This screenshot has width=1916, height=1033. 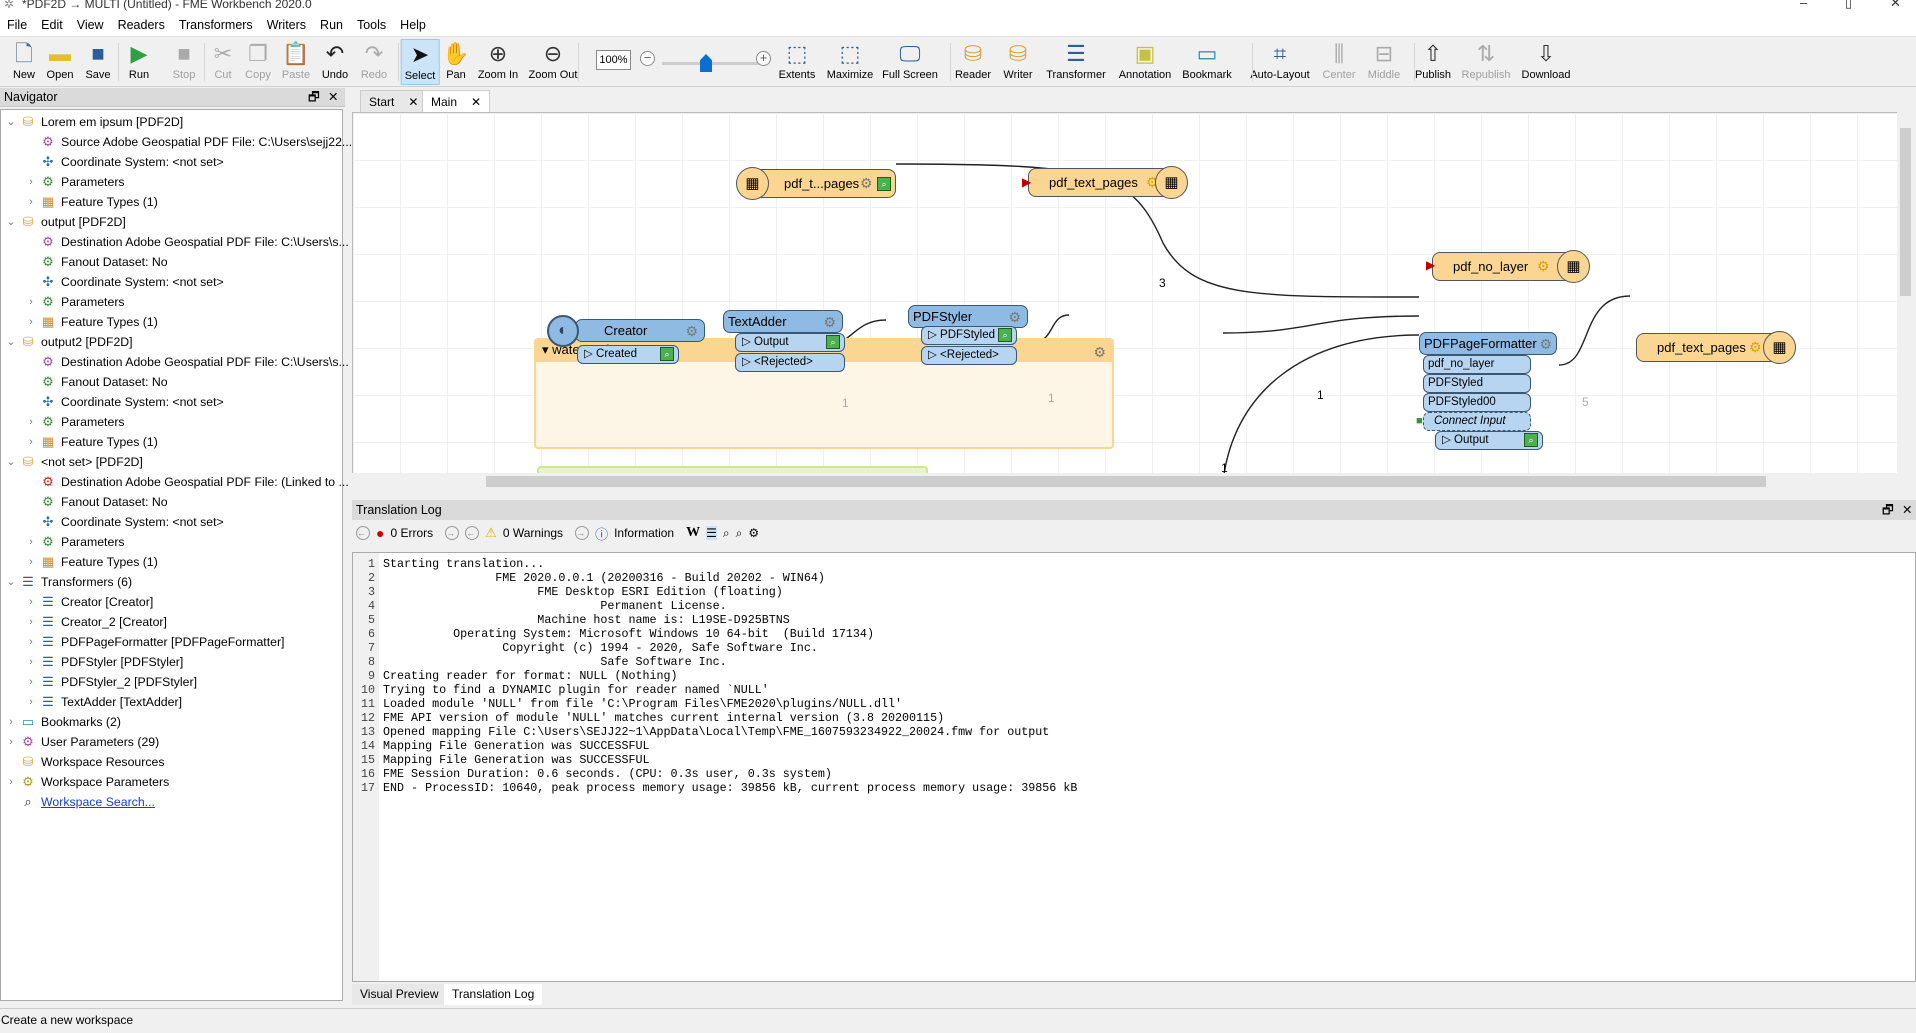 What do you see at coordinates (1477, 383) in the screenshot?
I see `port-input-pdfstyled: PDFStyled` at bounding box center [1477, 383].